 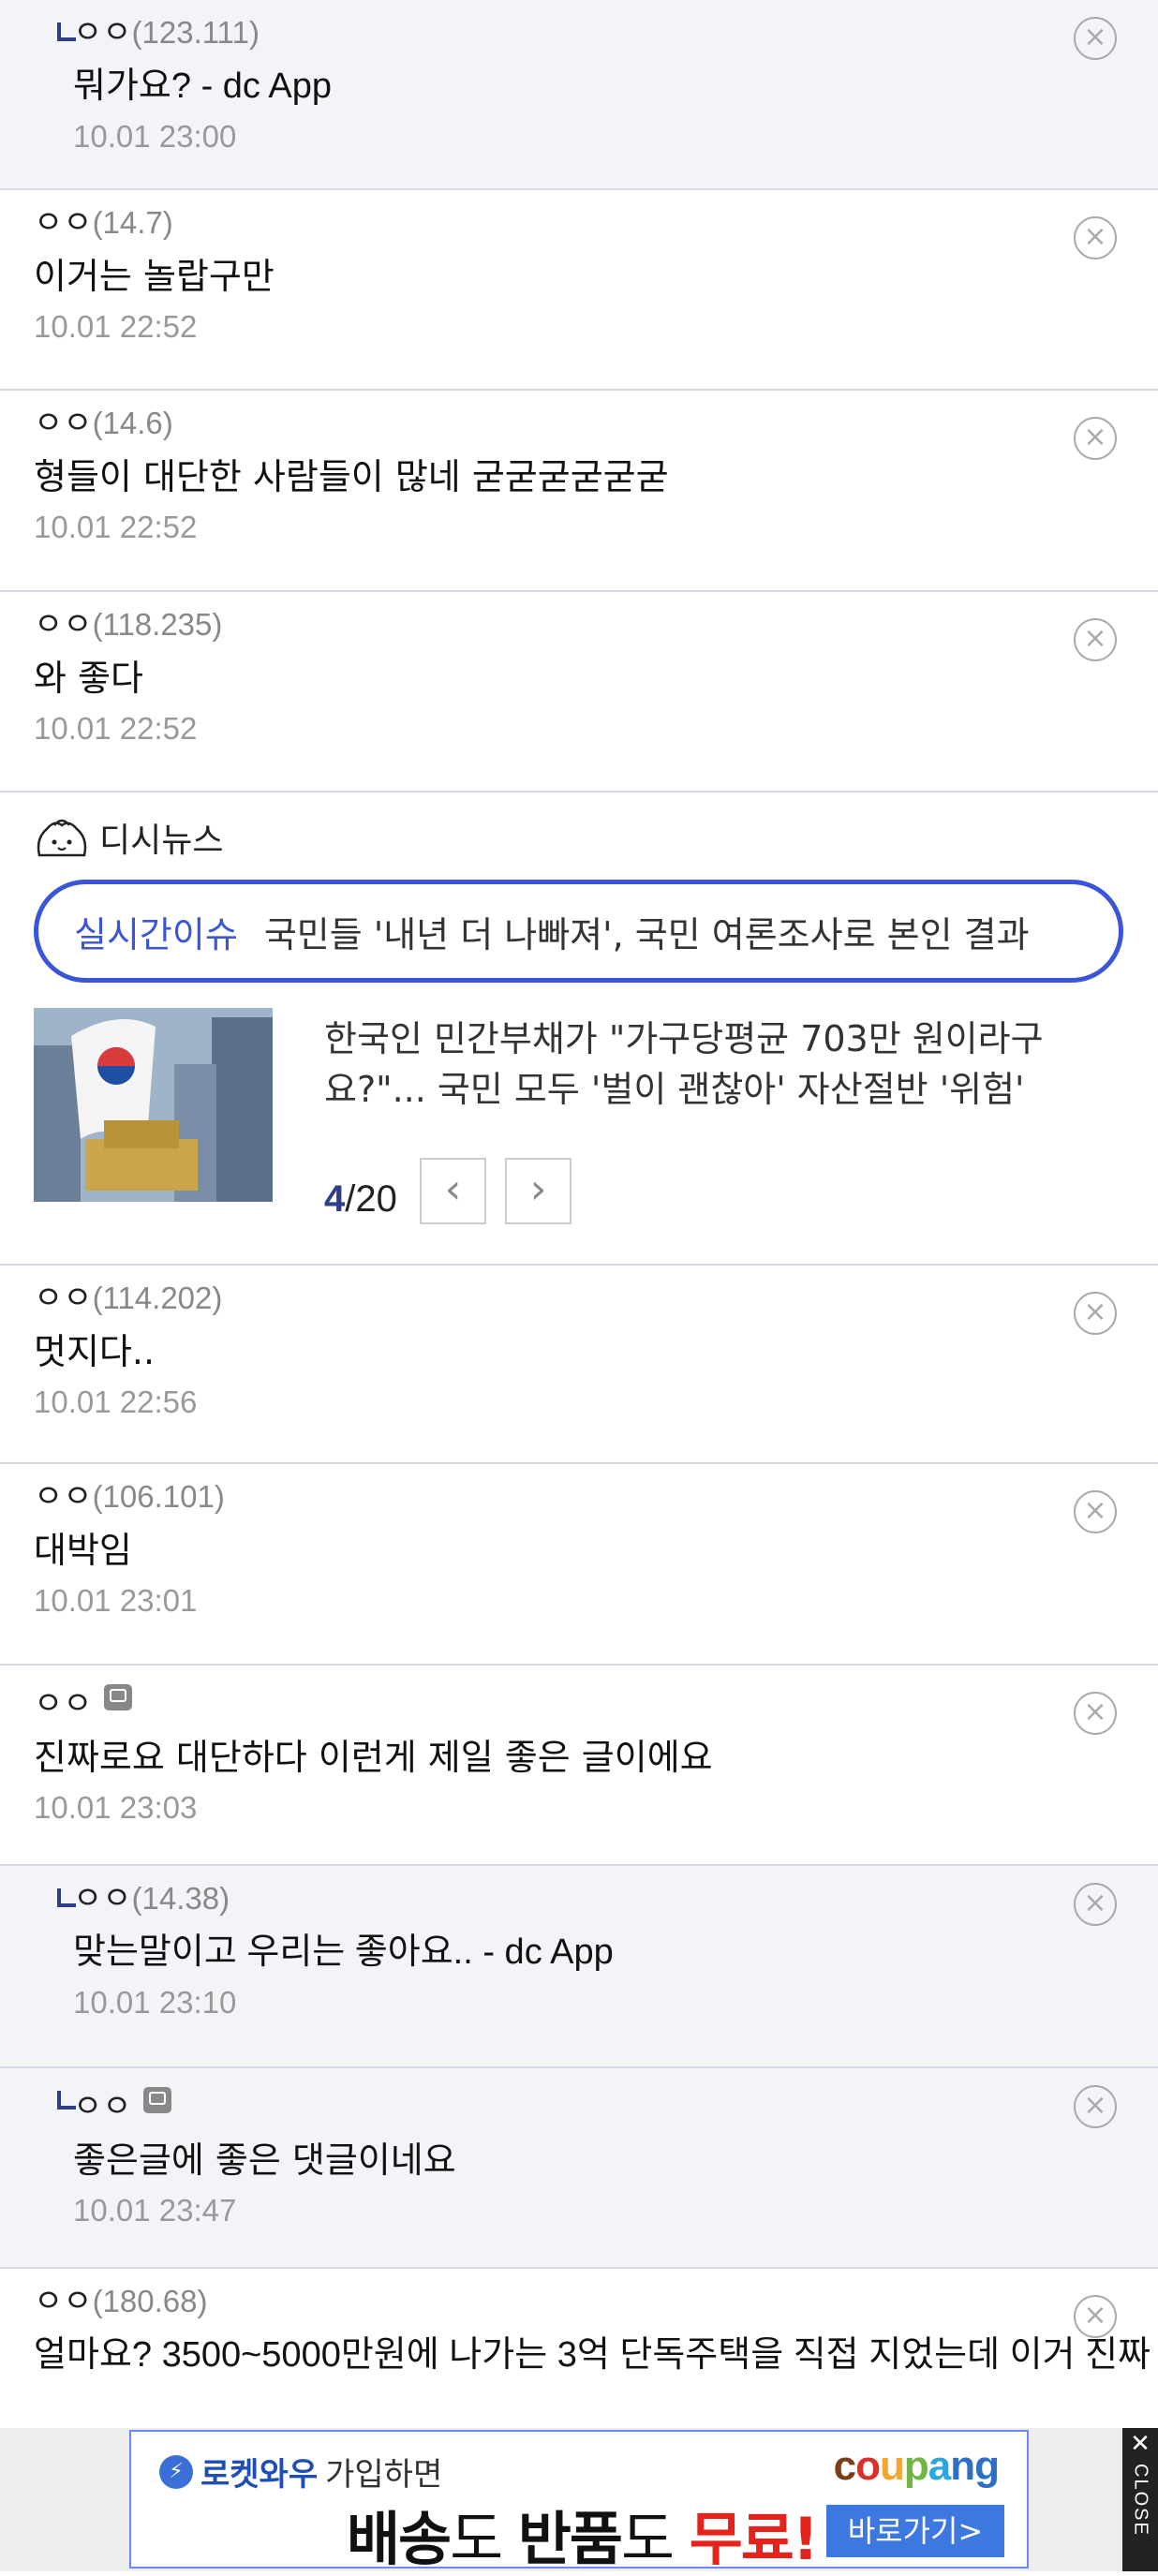 I want to click on ad-go-button: 바로가기>, so click(x=915, y=2531).